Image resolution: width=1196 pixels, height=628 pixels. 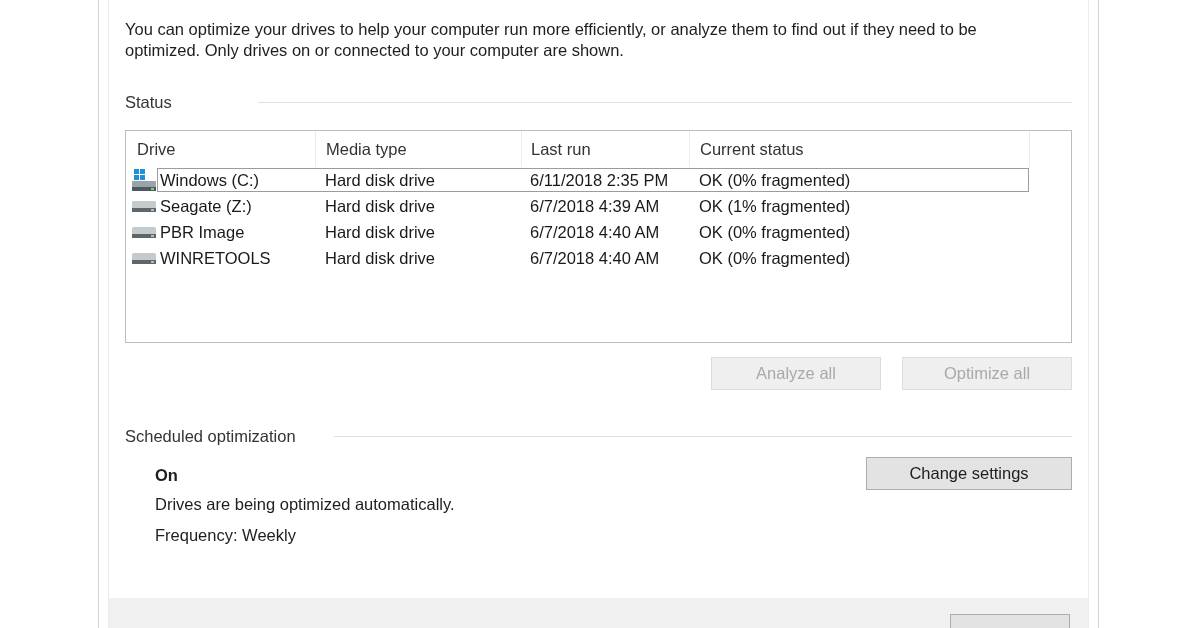 I want to click on table-row: PBR Image Hard disk drive 6/7/2018 4:40 AM OK (0% fragmented), so click(x=593, y=232).